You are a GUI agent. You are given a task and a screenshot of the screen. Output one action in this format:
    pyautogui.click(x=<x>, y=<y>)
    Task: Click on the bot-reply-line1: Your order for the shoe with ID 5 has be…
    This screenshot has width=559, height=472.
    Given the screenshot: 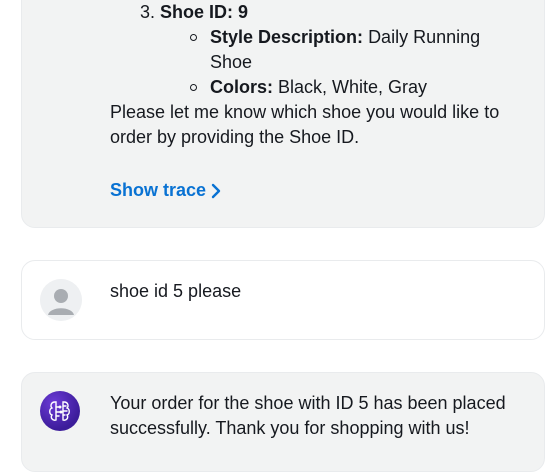 What is the action you would take?
    pyautogui.click(x=308, y=403)
    